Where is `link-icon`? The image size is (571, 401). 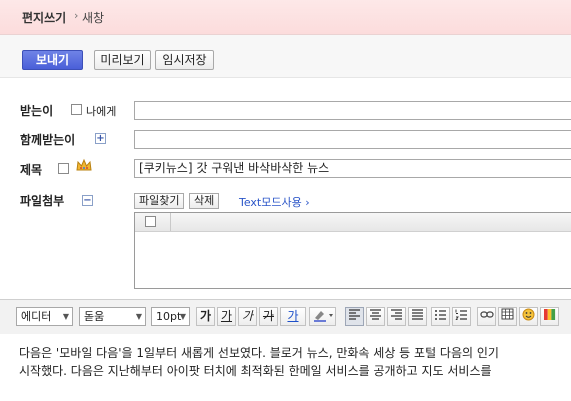
link-icon is located at coordinates (486, 314).